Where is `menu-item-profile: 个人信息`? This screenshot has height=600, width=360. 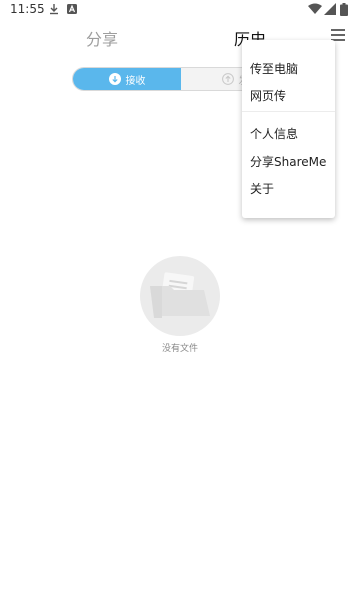
menu-item-profile: 个人信息 is located at coordinates (274, 133).